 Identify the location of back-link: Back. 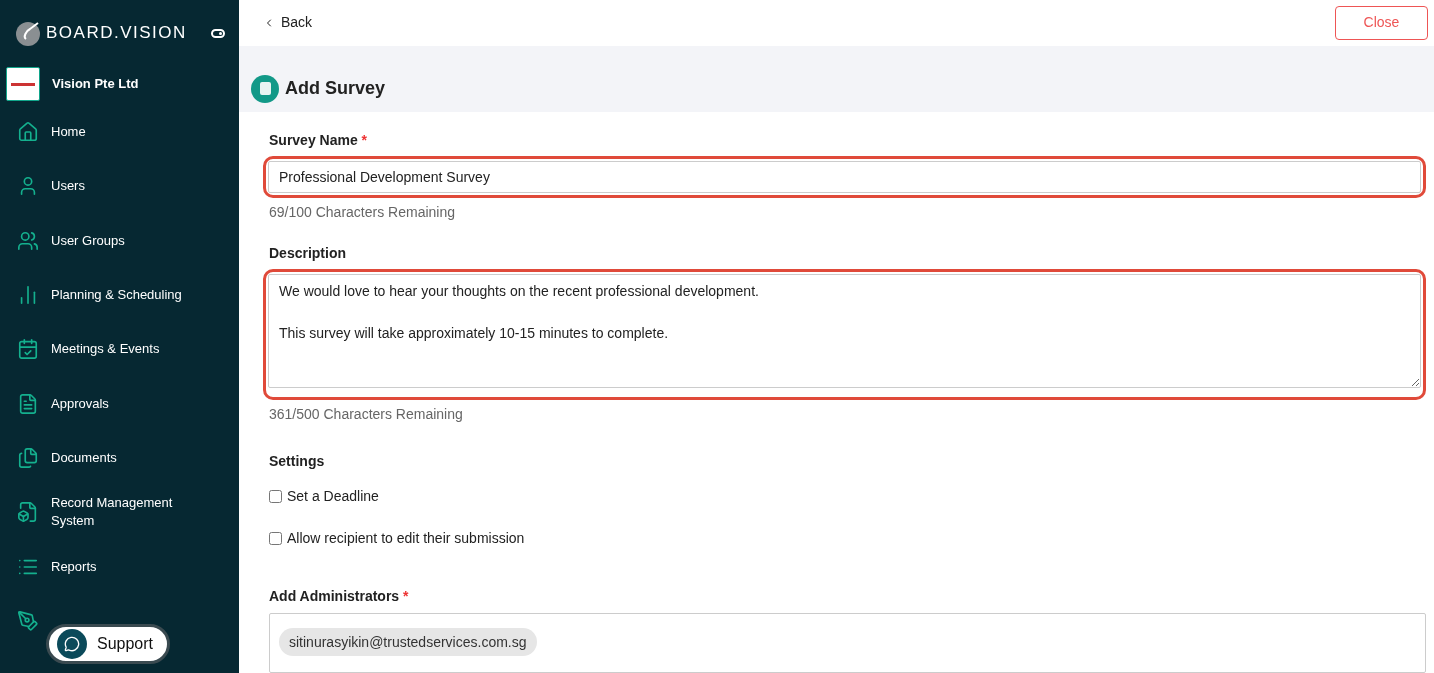
(288, 23).